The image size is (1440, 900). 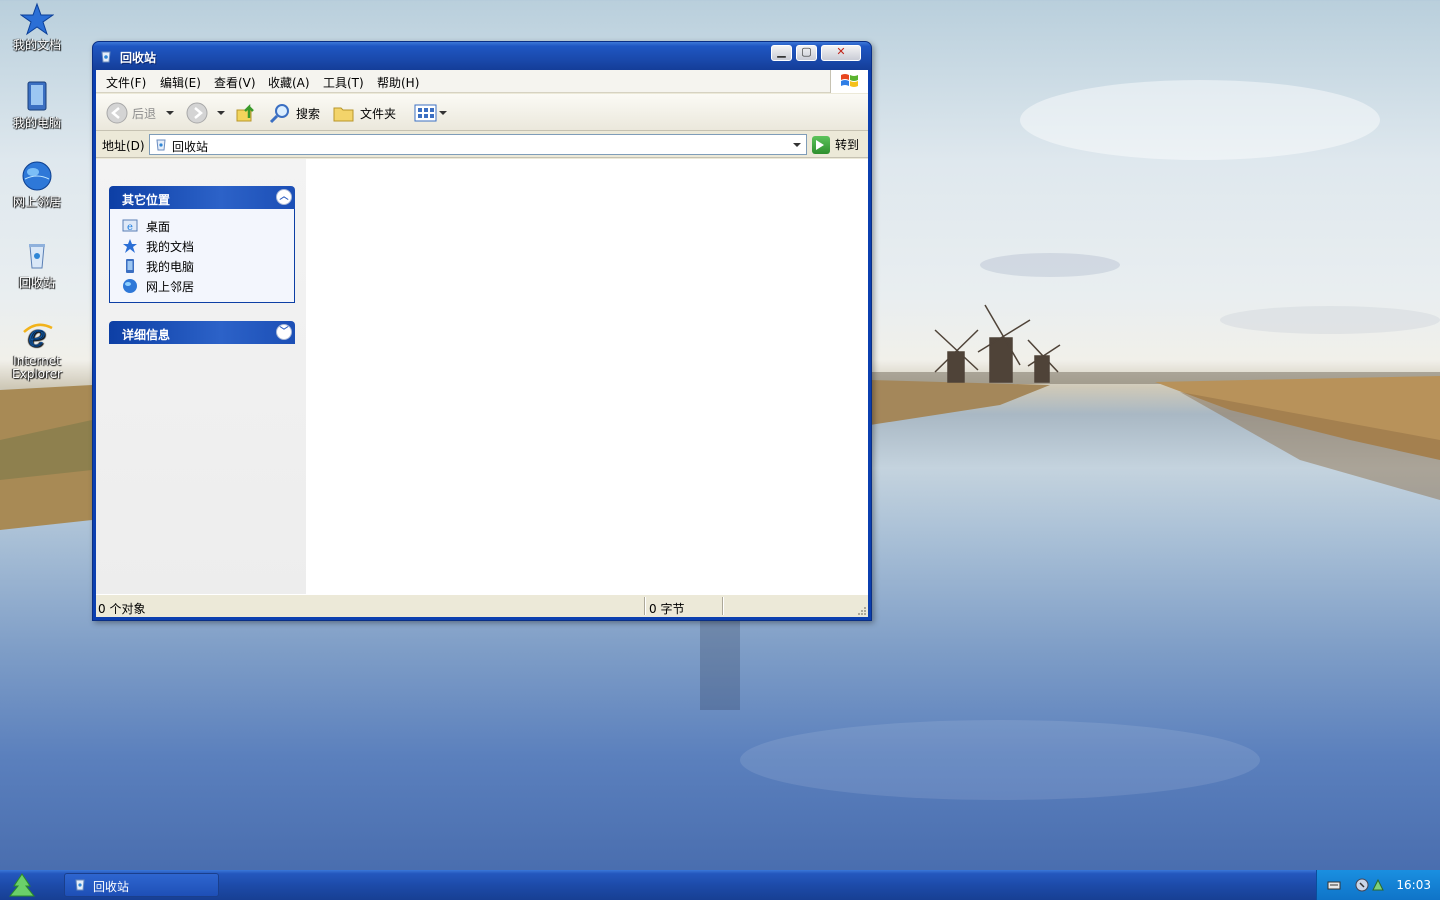 I want to click on go-arrow-icon, so click(x=821, y=144).